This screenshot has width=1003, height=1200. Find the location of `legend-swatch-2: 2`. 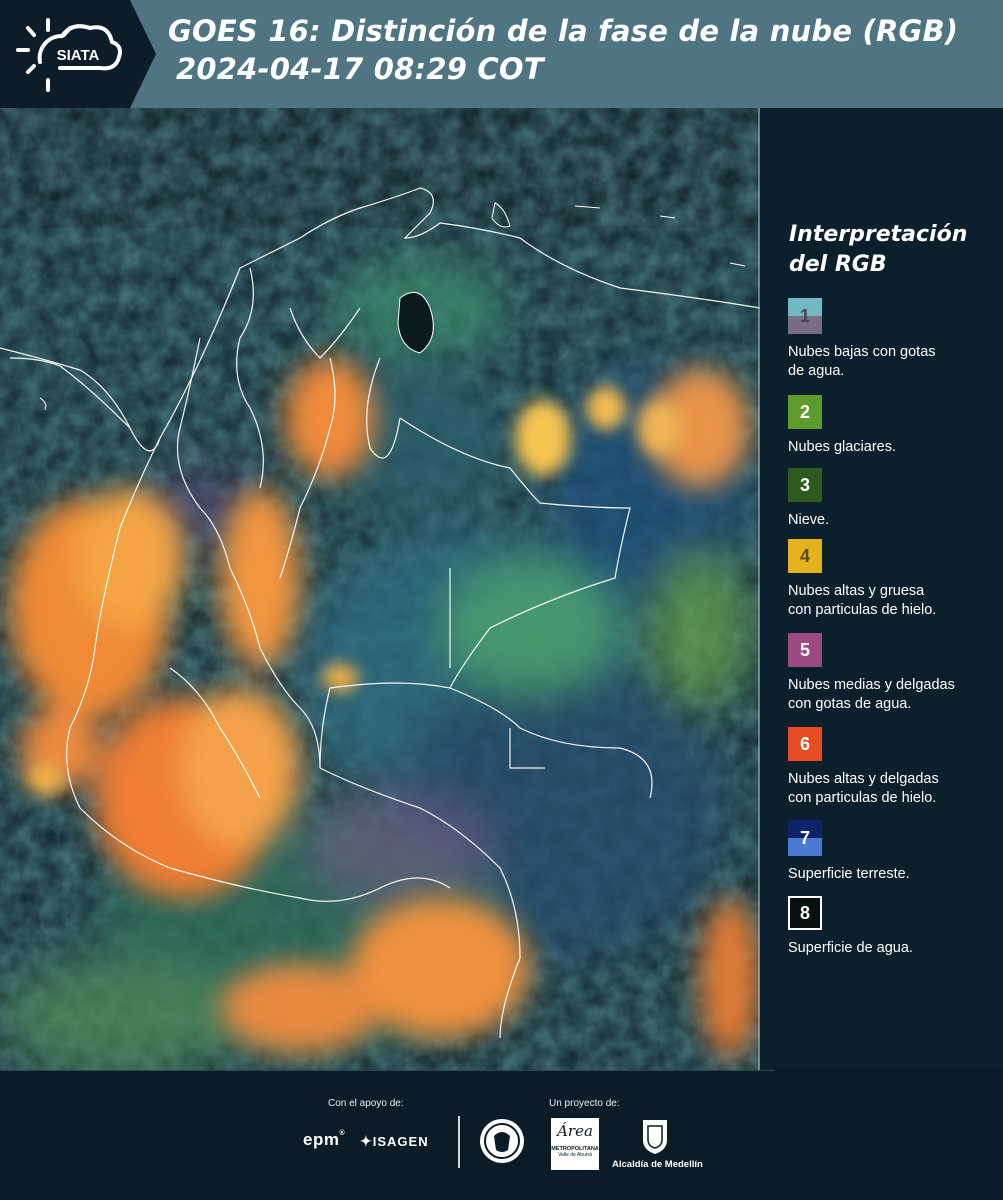

legend-swatch-2: 2 is located at coordinates (805, 412).